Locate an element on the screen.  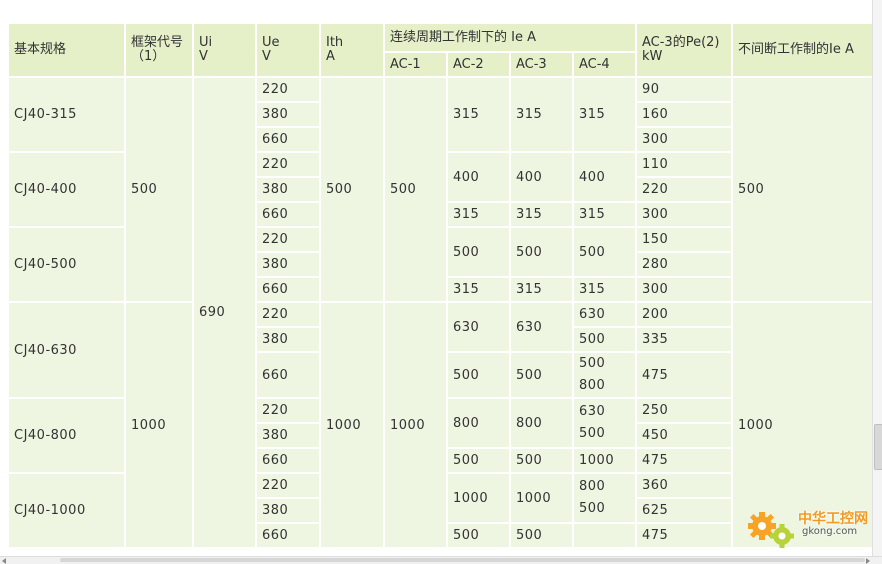
header-ue-line2: V is located at coordinates (266, 56).